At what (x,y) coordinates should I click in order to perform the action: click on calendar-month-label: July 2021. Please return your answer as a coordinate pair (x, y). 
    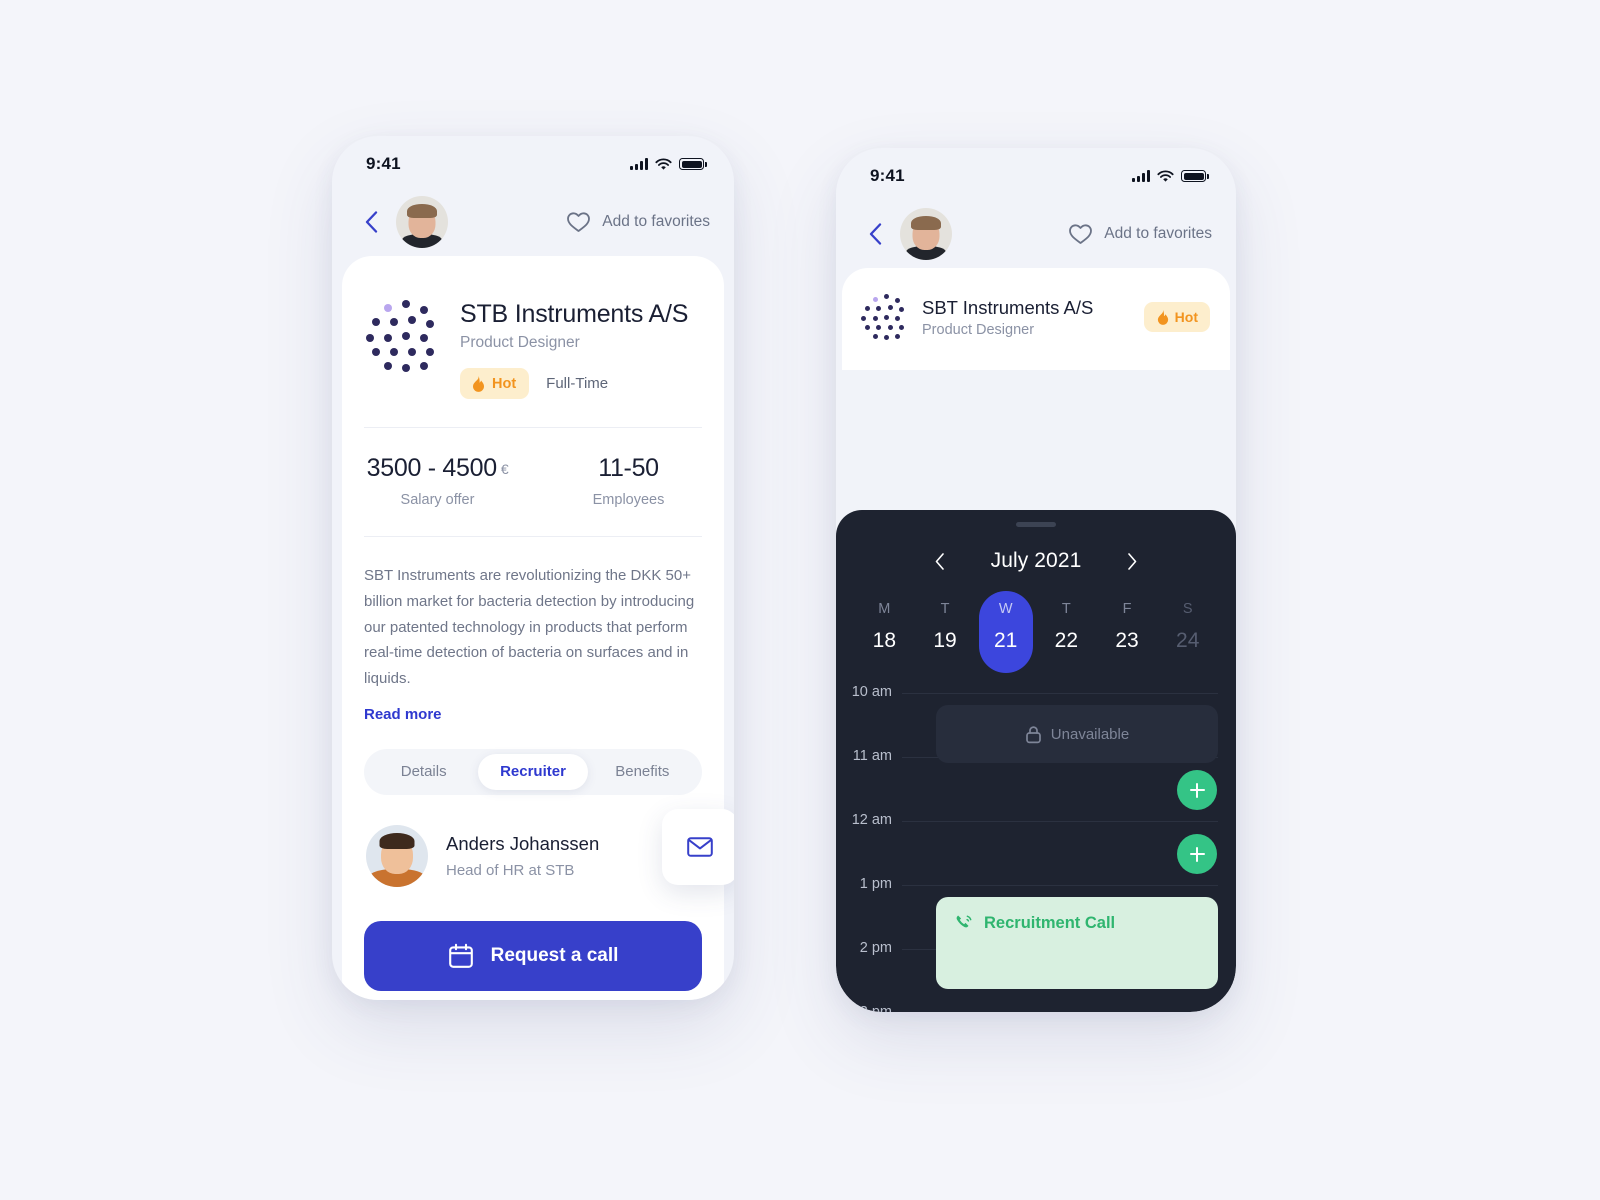
    Looking at the image, I should click on (1036, 560).